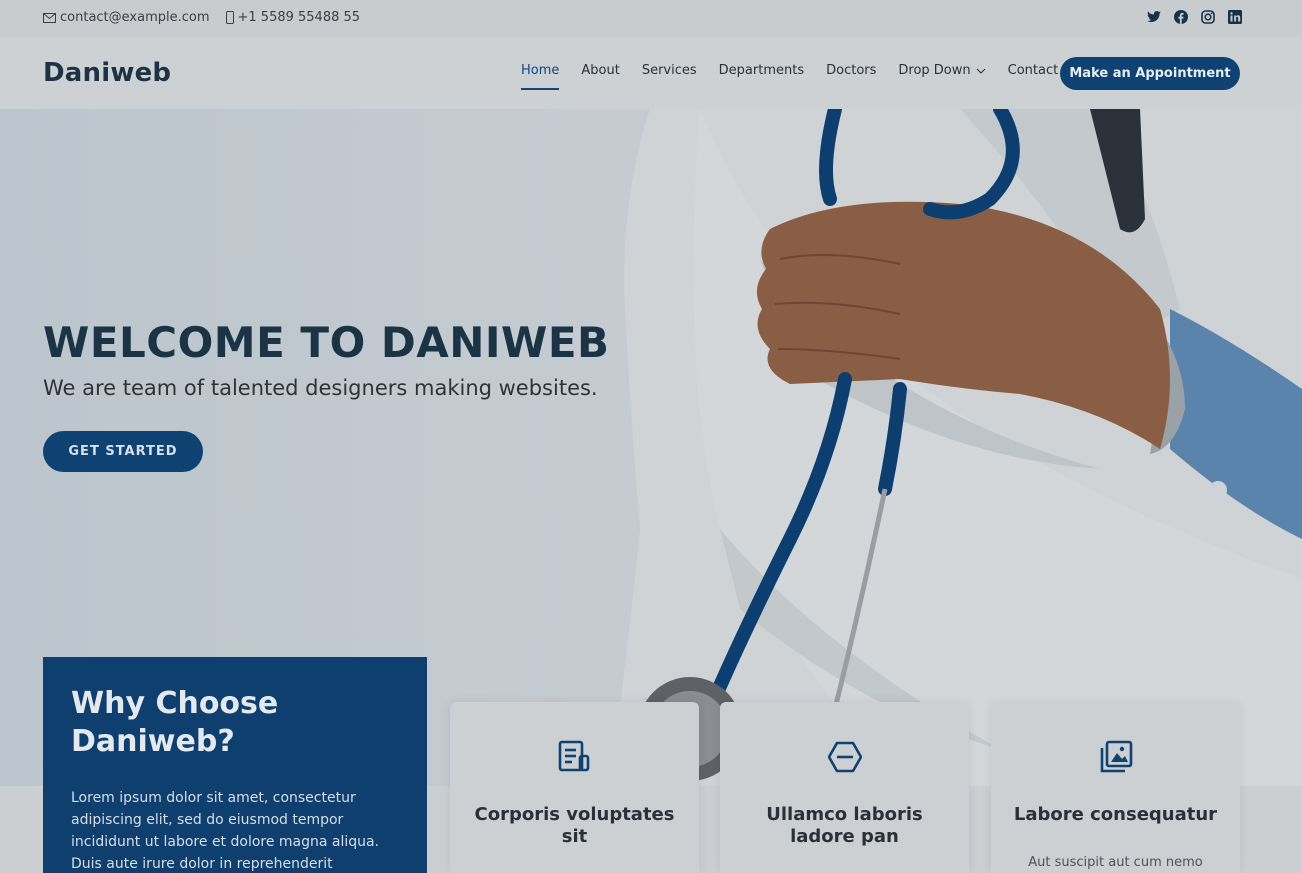 The width and height of the screenshot is (1302, 873). What do you see at coordinates (1154, 17) in the screenshot?
I see `twitter-icon` at bounding box center [1154, 17].